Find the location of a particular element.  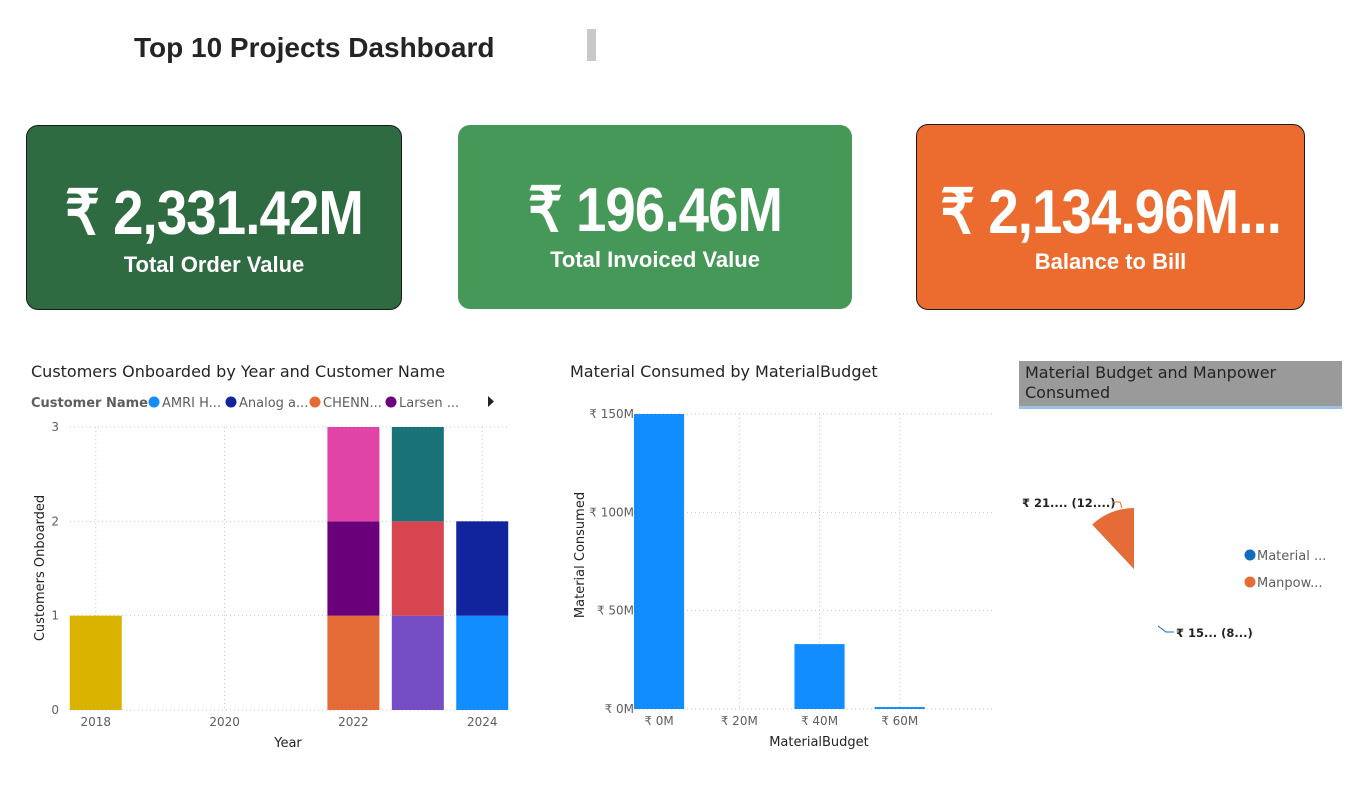

x-tick-label: 2022 is located at coordinates (353, 722).